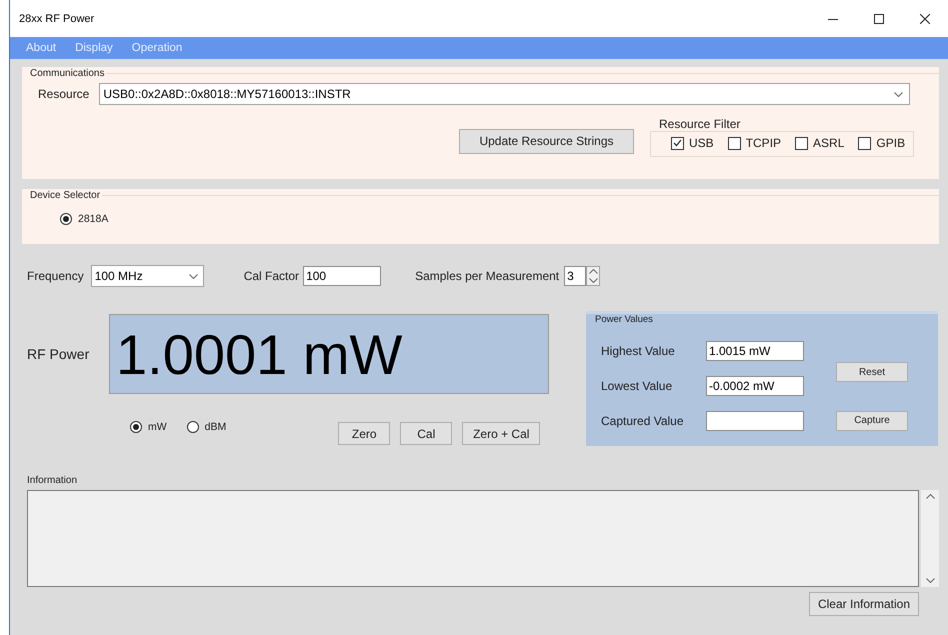  I want to click on cal-factor-field: 100, so click(342, 276).